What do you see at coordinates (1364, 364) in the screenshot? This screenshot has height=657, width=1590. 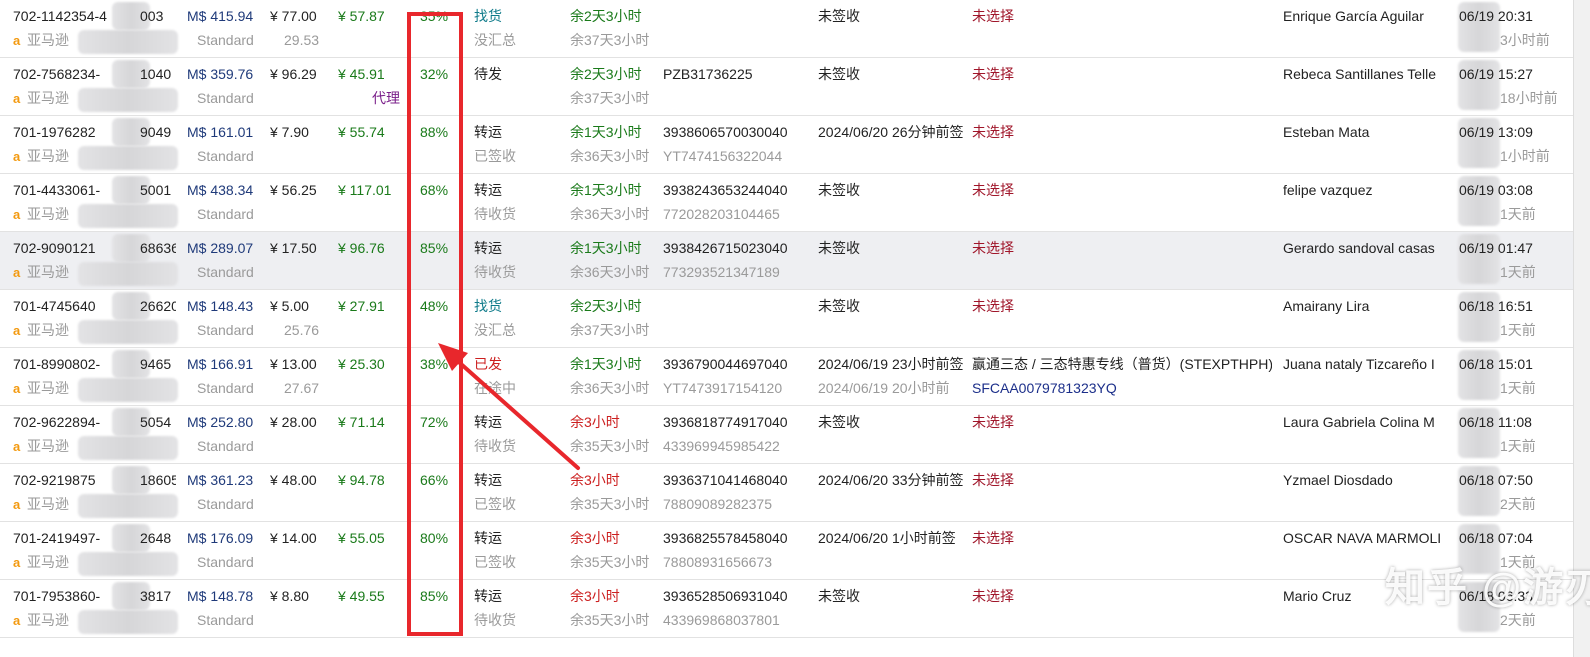 I see `buyer: Juana nataly Tizcareño I` at bounding box center [1364, 364].